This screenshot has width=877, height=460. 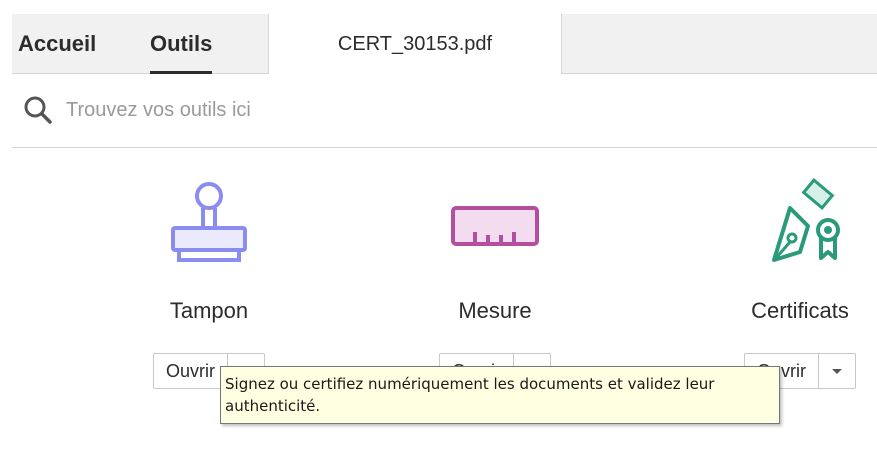 I want to click on search-input, so click(x=316, y=110).